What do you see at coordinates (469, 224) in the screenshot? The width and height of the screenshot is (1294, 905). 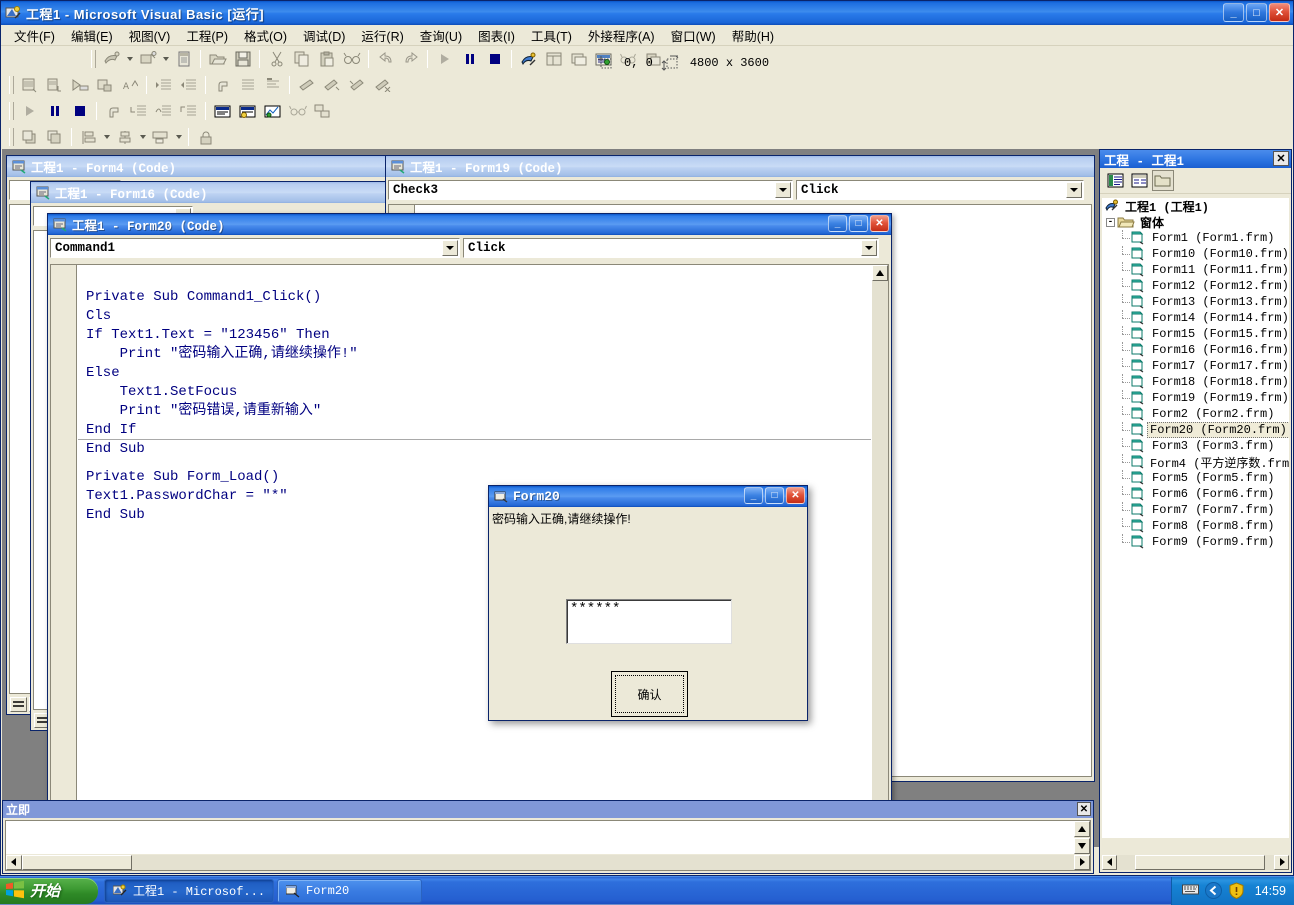 I see `code-window-form20-titlebar: 工程1 - Form20 (Code) _ □ ✕` at bounding box center [469, 224].